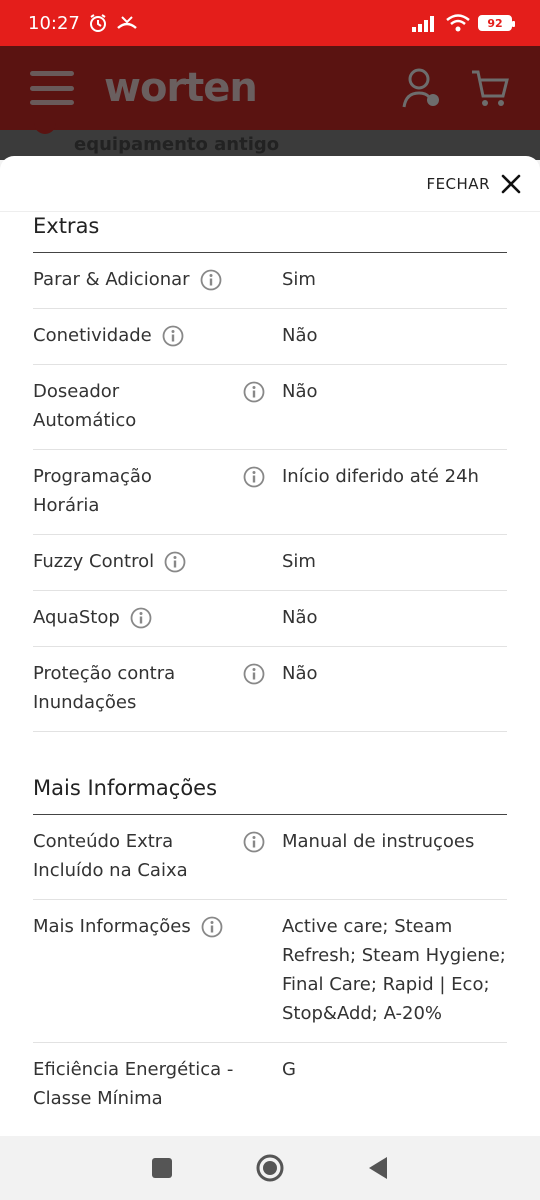 The width and height of the screenshot is (540, 1200). Describe the element at coordinates (378, 1168) in the screenshot. I see `back-button-icon` at that location.